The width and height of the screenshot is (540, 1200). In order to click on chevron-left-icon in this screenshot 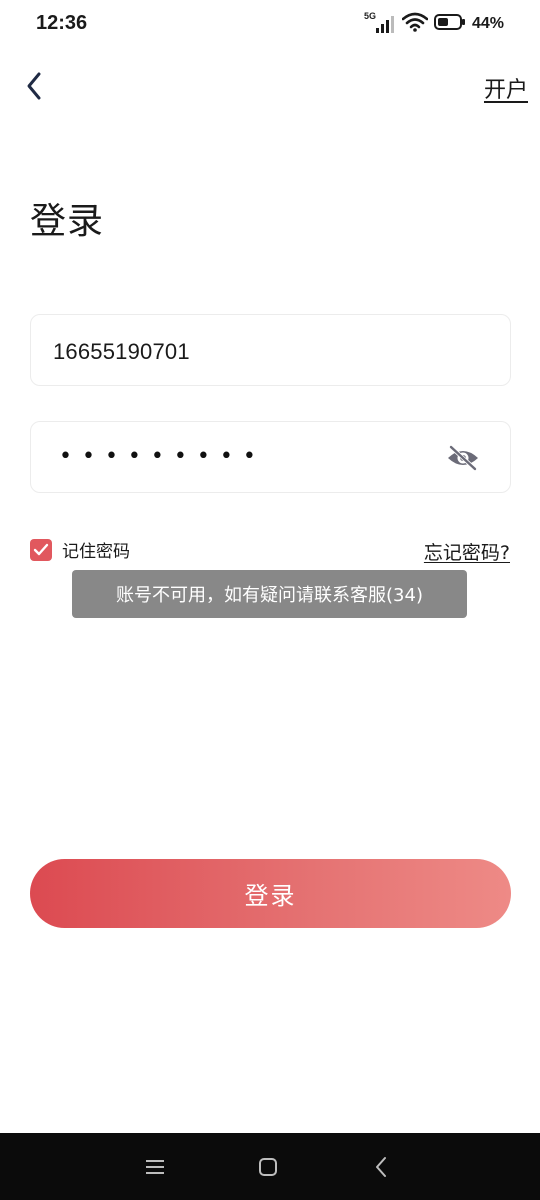, I will do `click(34, 86)`.